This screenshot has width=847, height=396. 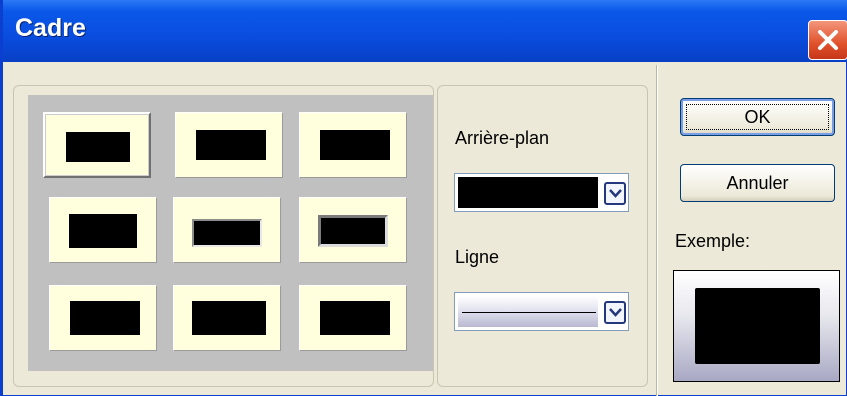 What do you see at coordinates (528, 192) in the screenshot?
I see `background-color-swatch` at bounding box center [528, 192].